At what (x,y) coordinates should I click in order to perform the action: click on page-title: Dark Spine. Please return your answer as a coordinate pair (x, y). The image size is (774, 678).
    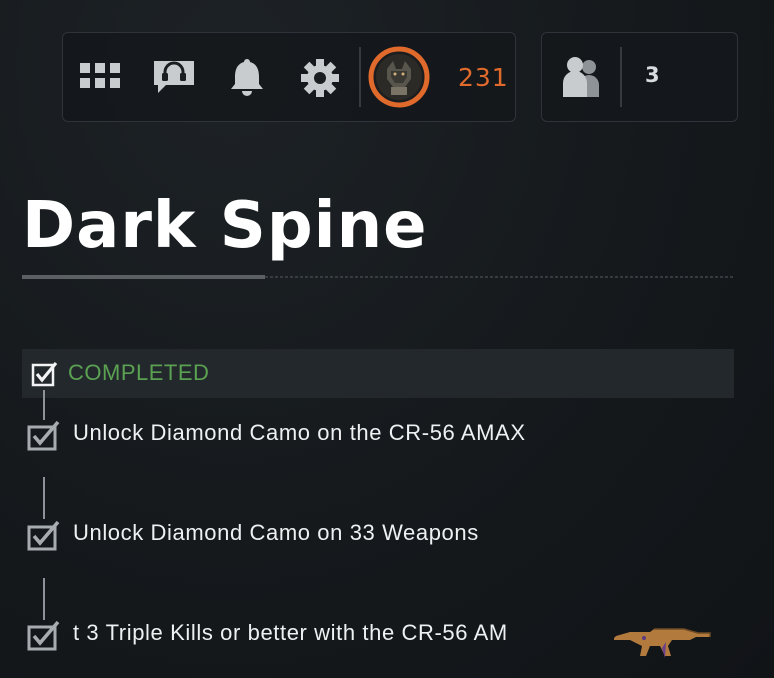
    Looking at the image, I should click on (225, 226).